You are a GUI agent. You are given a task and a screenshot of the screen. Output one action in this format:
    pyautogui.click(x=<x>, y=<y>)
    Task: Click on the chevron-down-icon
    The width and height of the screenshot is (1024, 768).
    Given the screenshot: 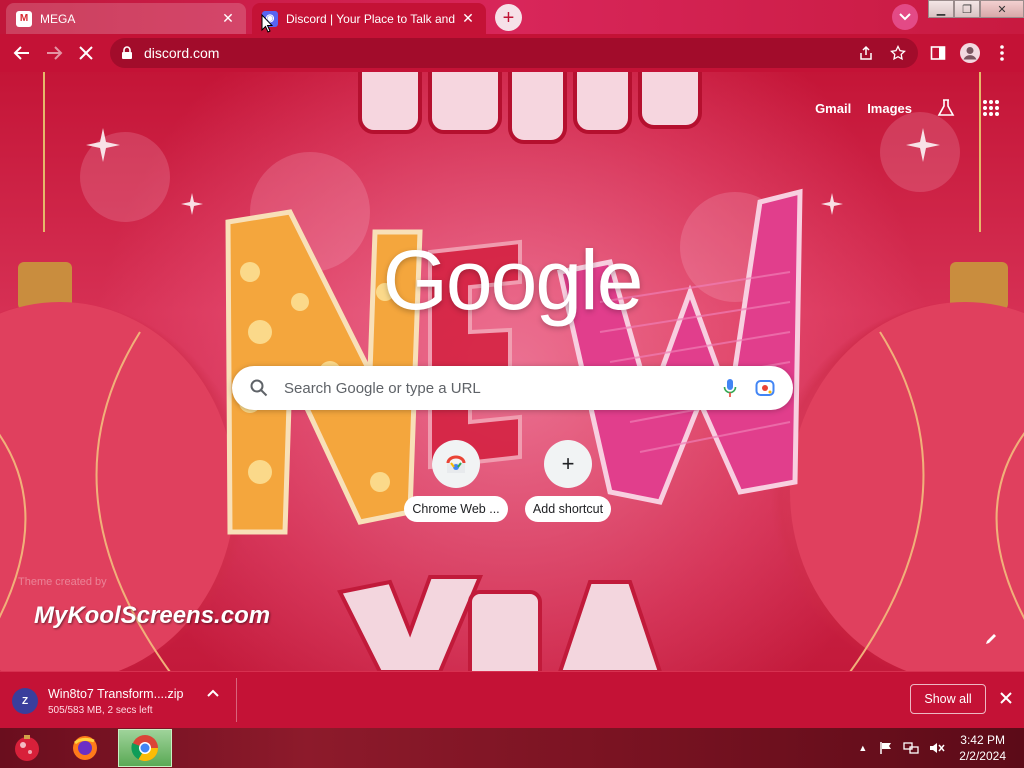 What is the action you would take?
    pyautogui.click(x=905, y=17)
    